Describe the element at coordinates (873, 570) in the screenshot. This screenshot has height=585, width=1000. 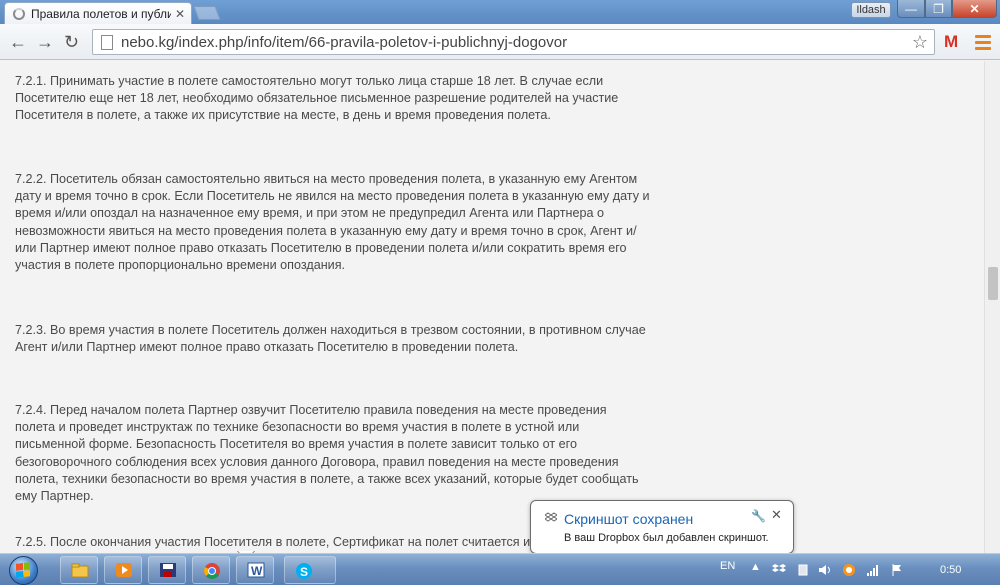
I see `network-icon` at that location.